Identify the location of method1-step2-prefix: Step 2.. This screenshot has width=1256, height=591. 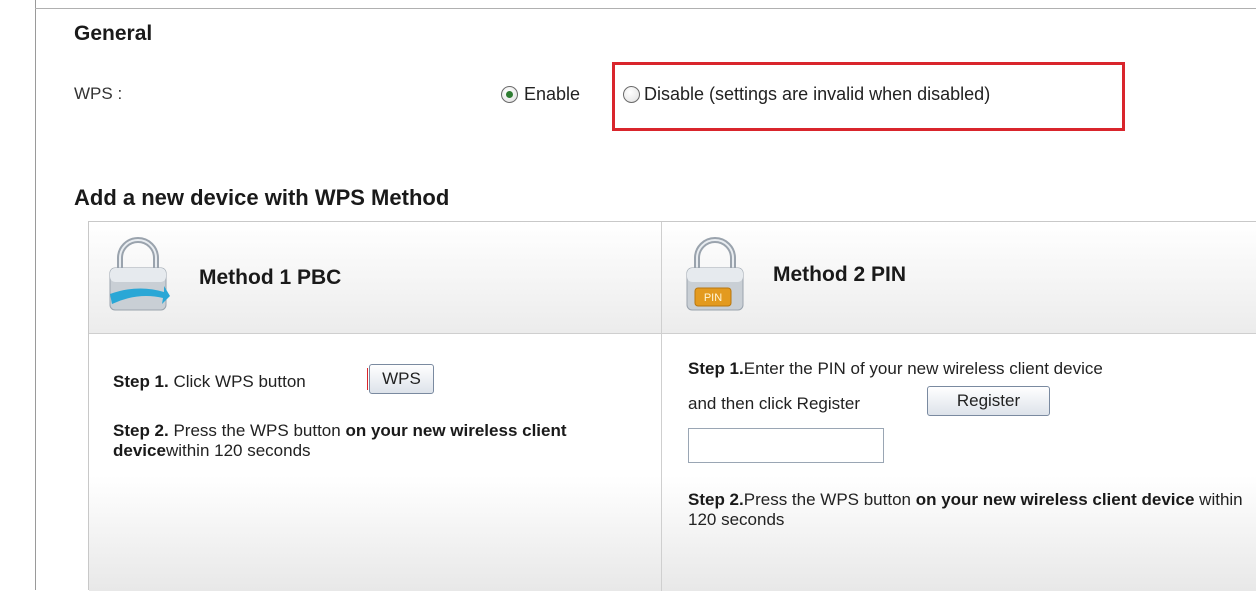
(141, 430).